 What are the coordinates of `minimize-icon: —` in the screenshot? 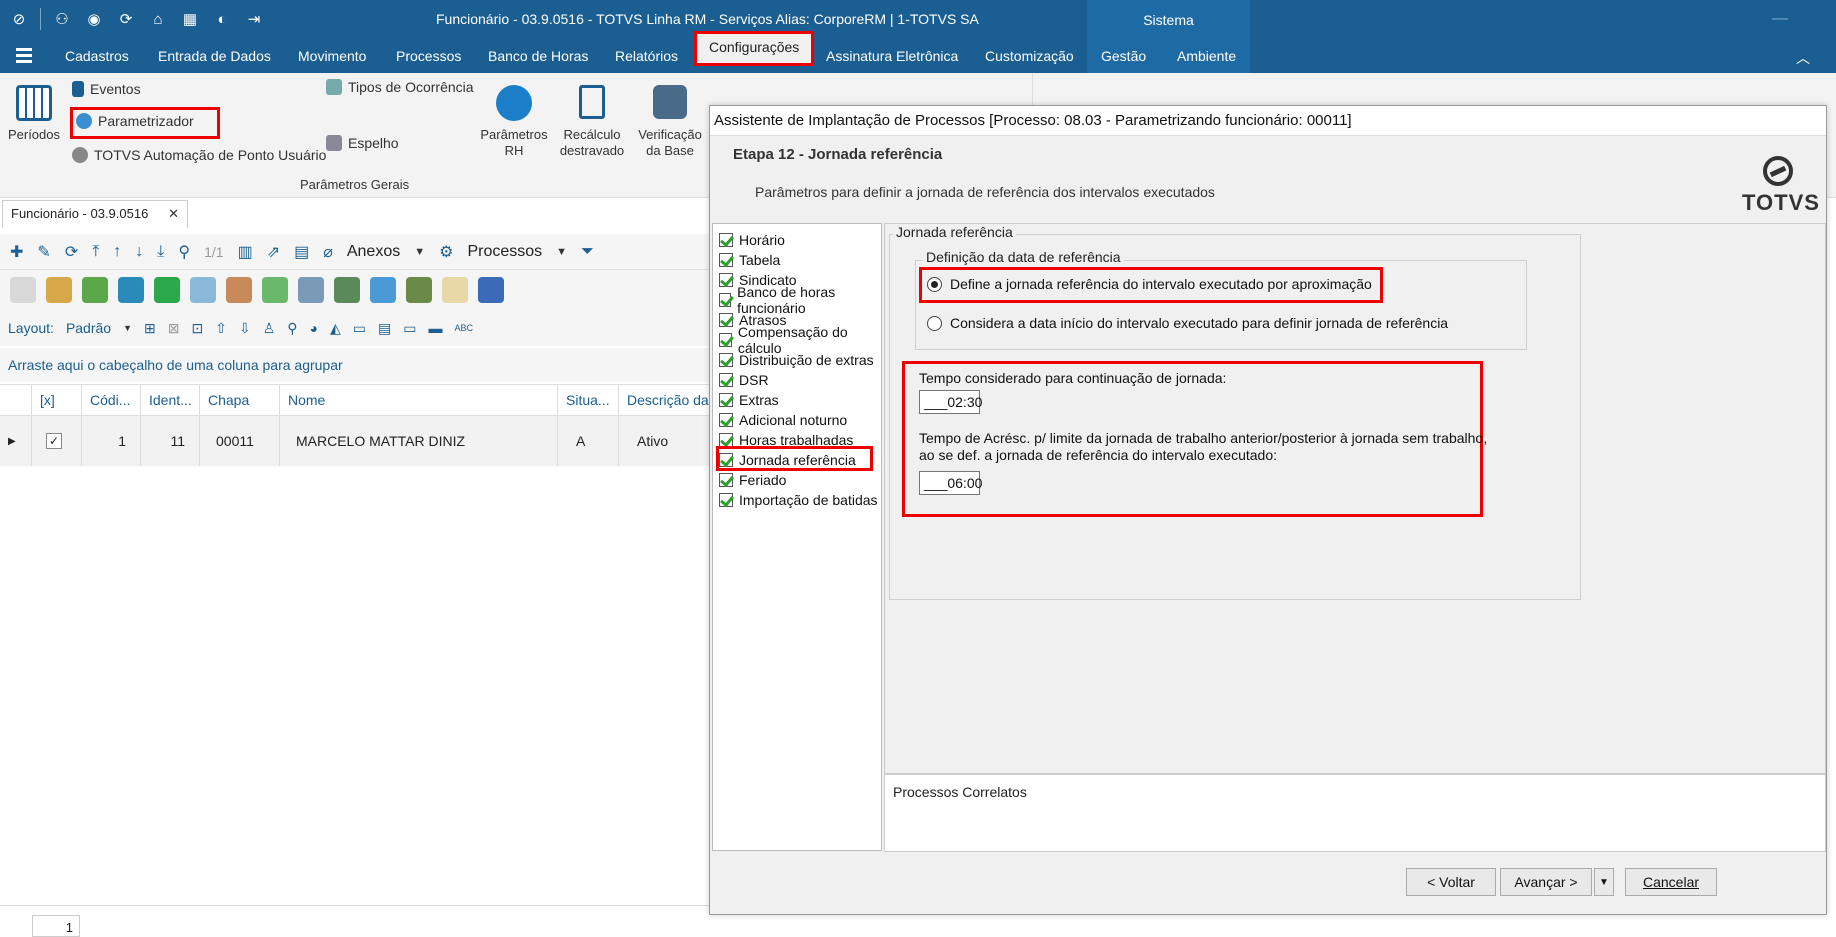 It's located at (1780, 19).